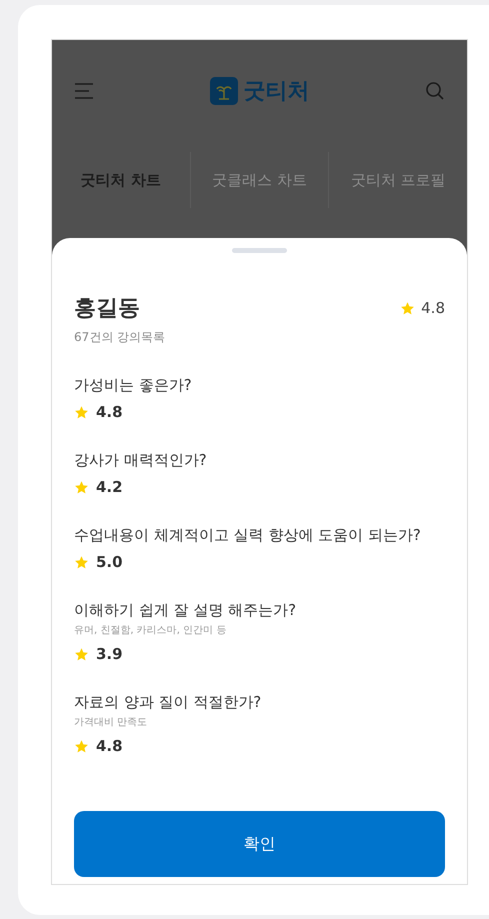 The width and height of the screenshot is (489, 919). Describe the element at coordinates (435, 91) in the screenshot. I see `search-icon` at that location.